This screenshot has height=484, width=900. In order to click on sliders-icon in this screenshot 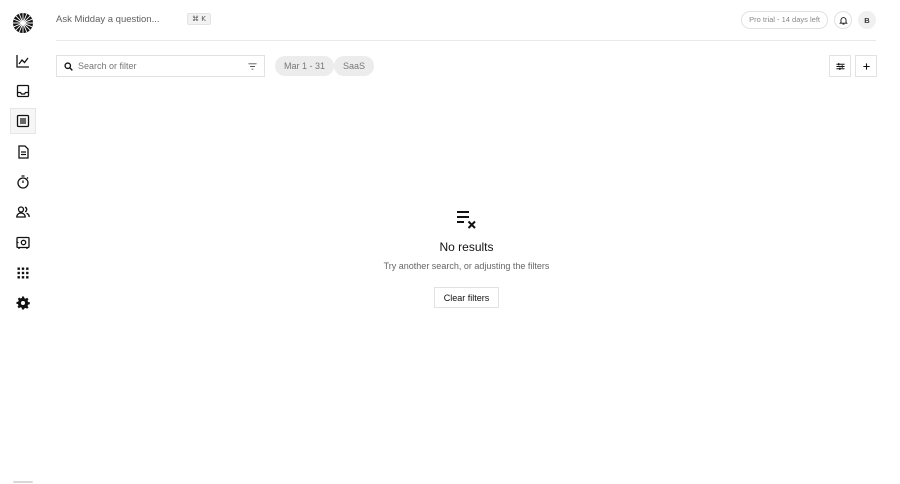, I will do `click(840, 66)`.